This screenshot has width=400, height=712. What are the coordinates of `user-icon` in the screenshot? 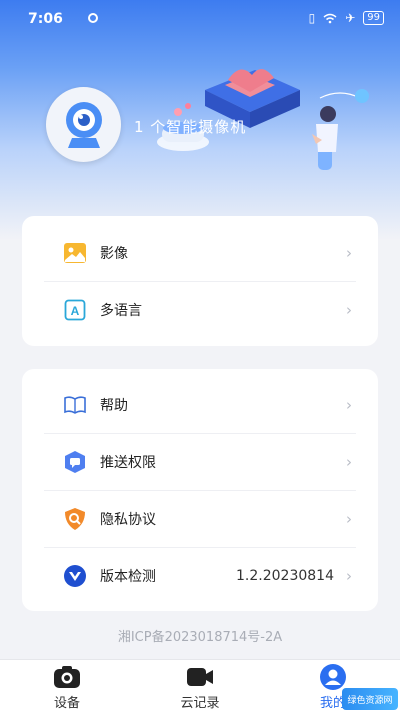 It's located at (333, 677).